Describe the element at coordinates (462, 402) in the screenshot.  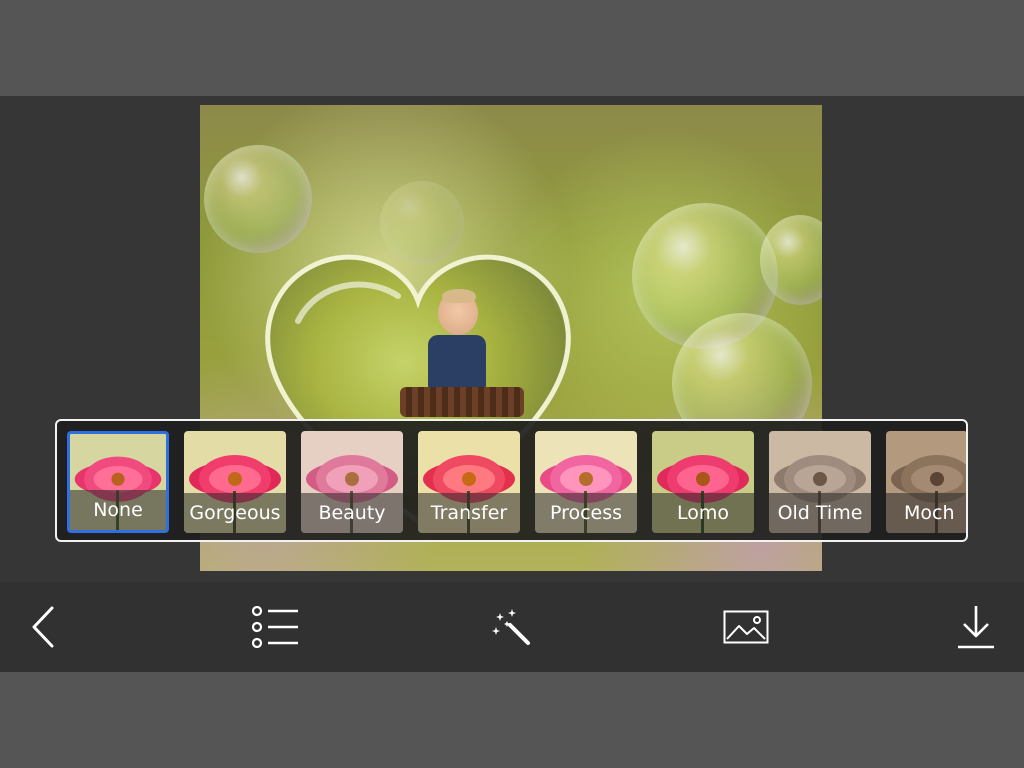
I see `swing-basket` at that location.